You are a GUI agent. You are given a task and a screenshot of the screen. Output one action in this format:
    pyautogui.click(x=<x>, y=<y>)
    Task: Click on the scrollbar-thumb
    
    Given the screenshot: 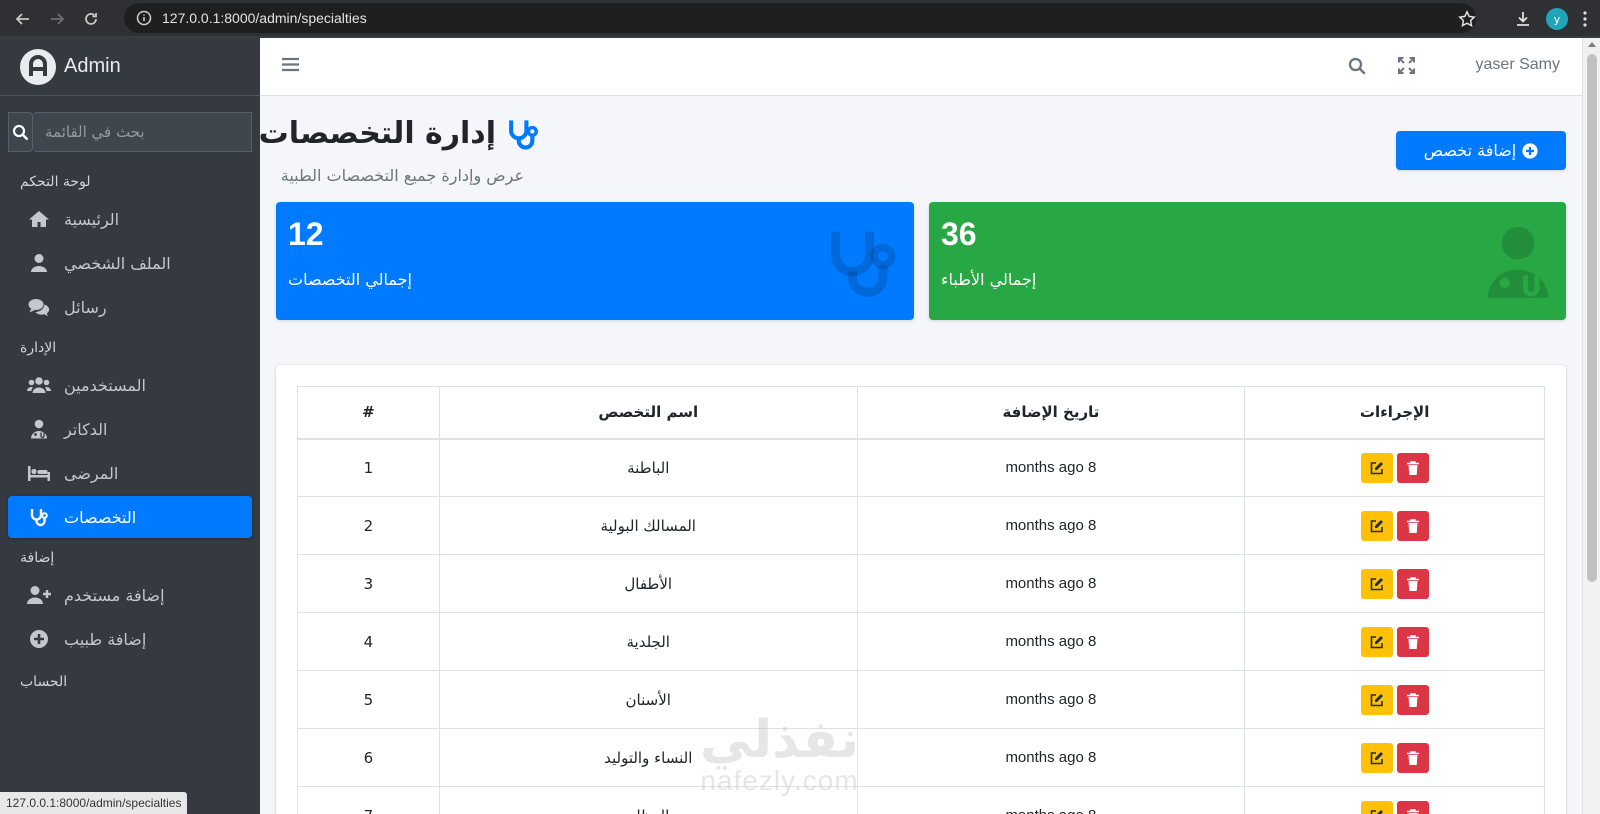 What is the action you would take?
    pyautogui.click(x=1592, y=318)
    